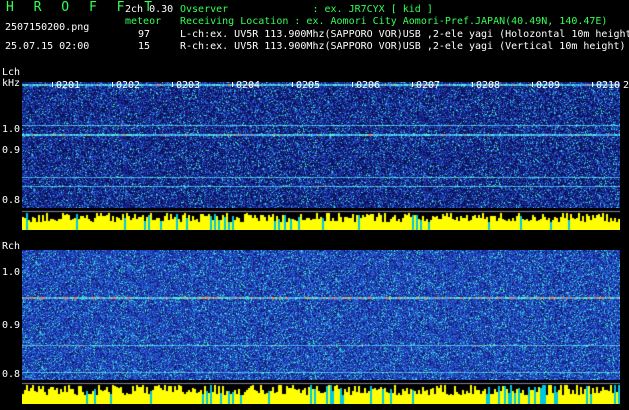  I want to click on time-label: 0205, so click(308, 85).